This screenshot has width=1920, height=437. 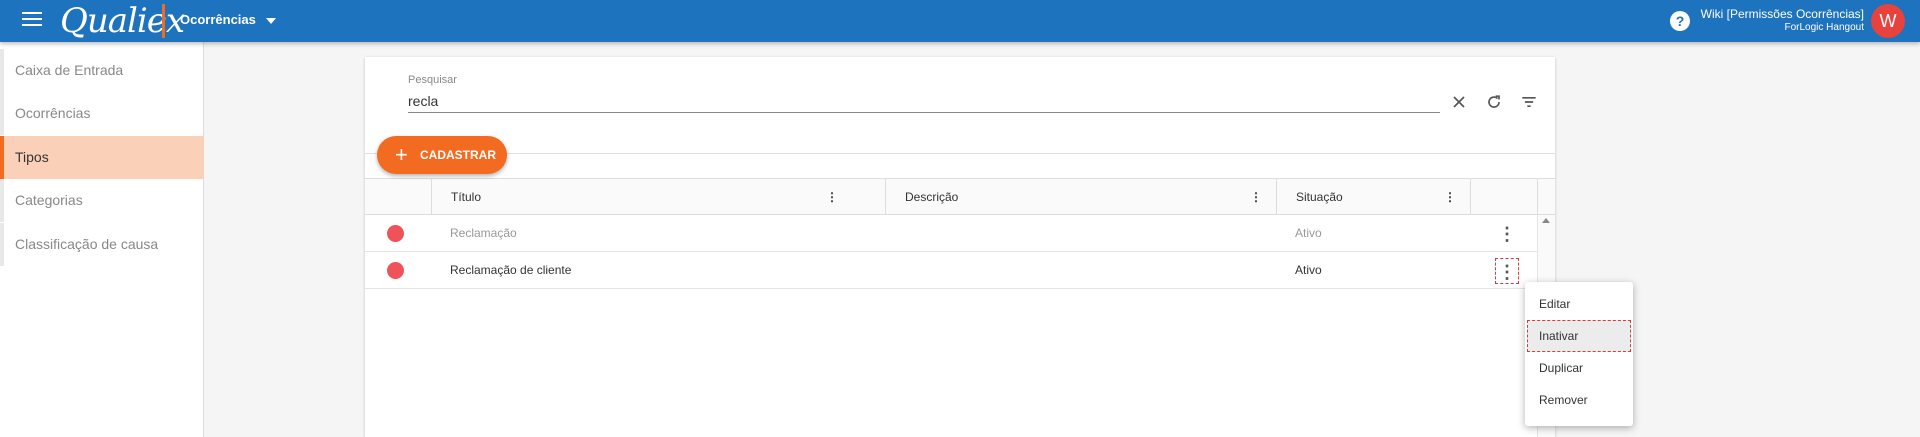 What do you see at coordinates (1494, 102) in the screenshot?
I see `refresh-icon` at bounding box center [1494, 102].